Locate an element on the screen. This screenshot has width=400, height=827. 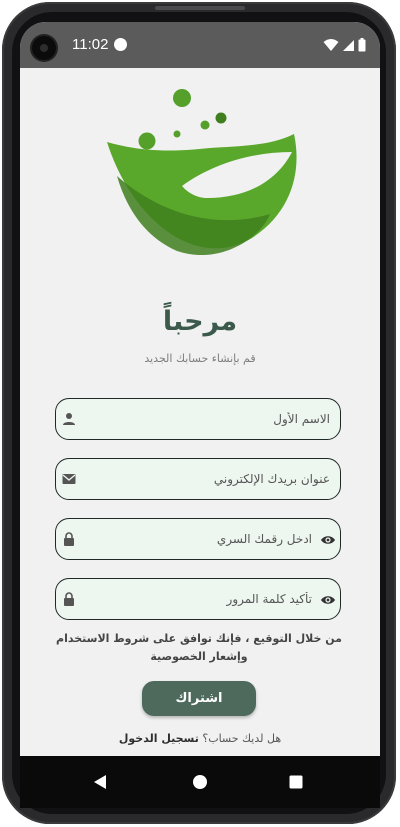
password-input is located at coordinates (202, 539).